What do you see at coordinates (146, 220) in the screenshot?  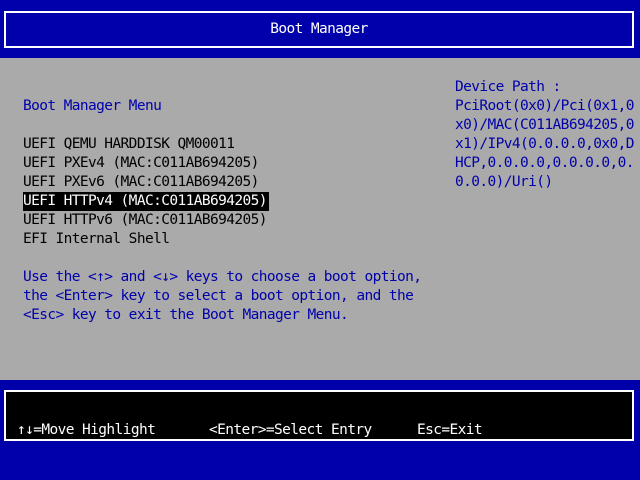 I see `boot-option-httpv6: UEFI HTTPv6 (MAC:C011AB694205)` at bounding box center [146, 220].